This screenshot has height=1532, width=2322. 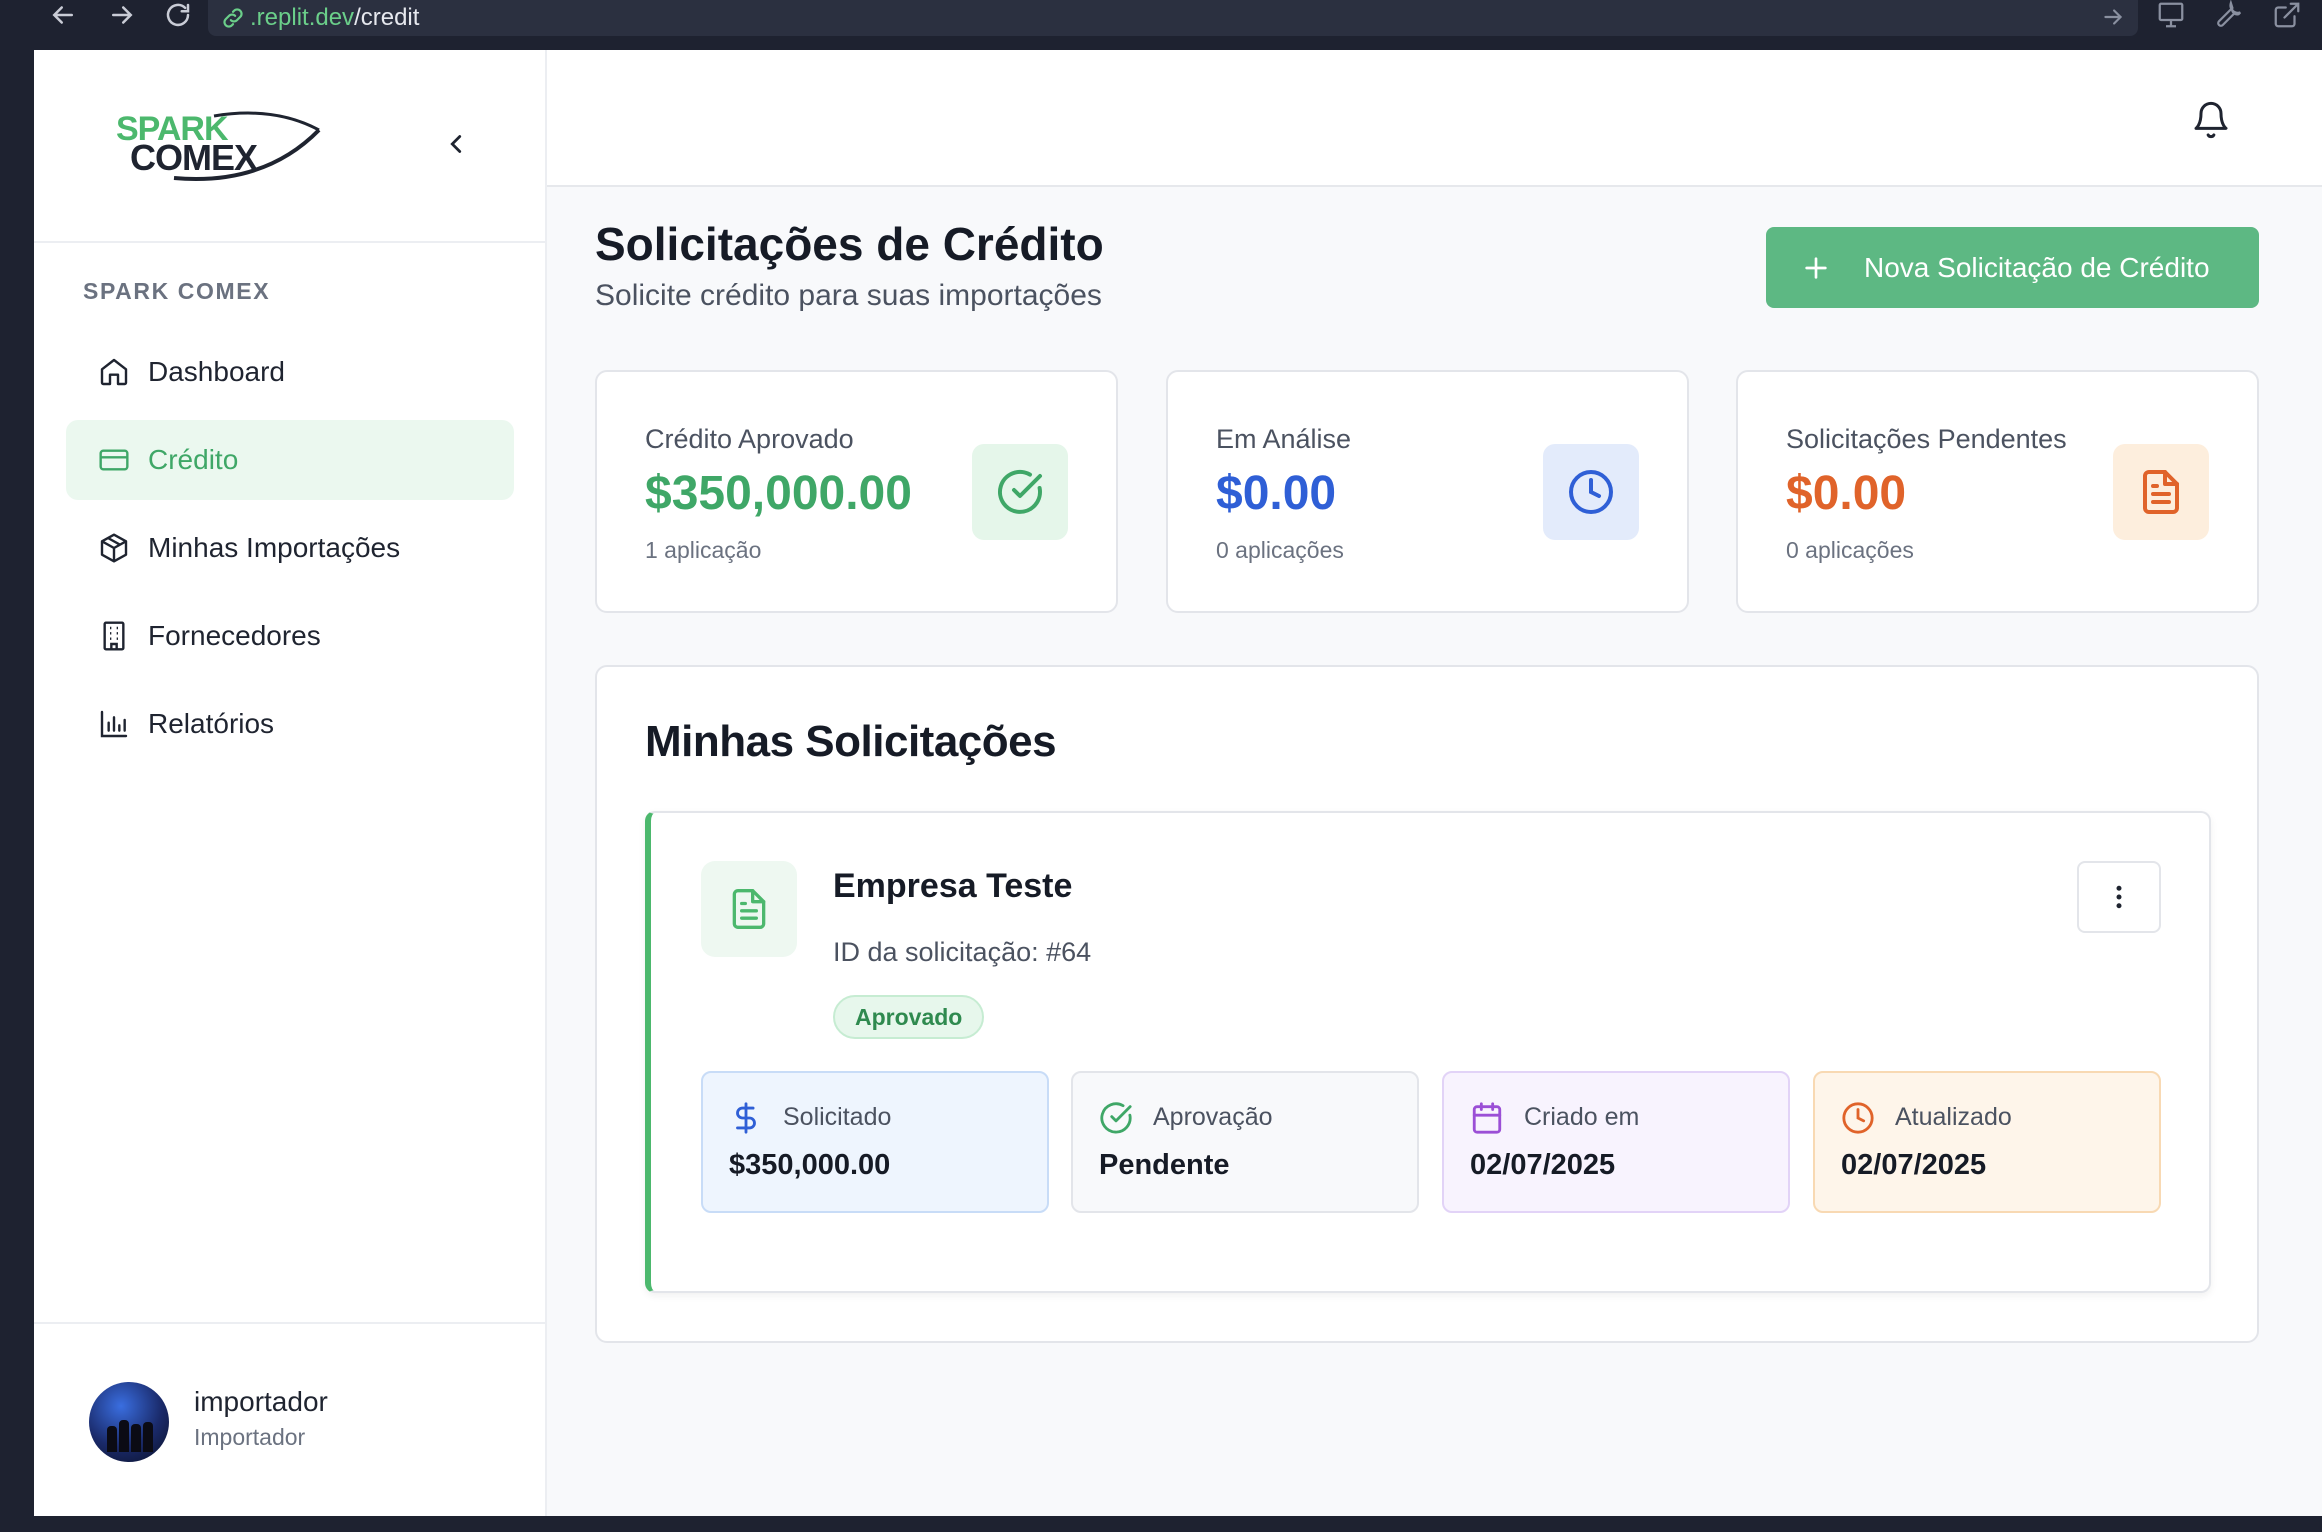 What do you see at coordinates (837, 1117) in the screenshot?
I see `detail-label: Solicitado` at bounding box center [837, 1117].